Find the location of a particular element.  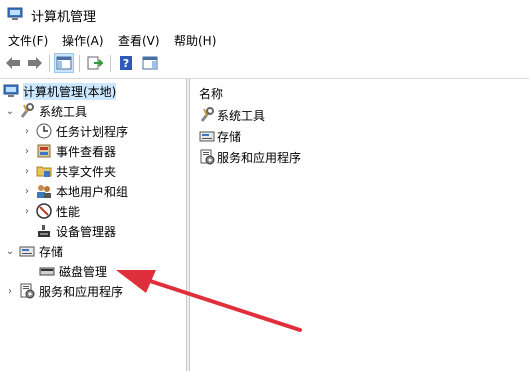

list-item-label: 存储 is located at coordinates (229, 136).